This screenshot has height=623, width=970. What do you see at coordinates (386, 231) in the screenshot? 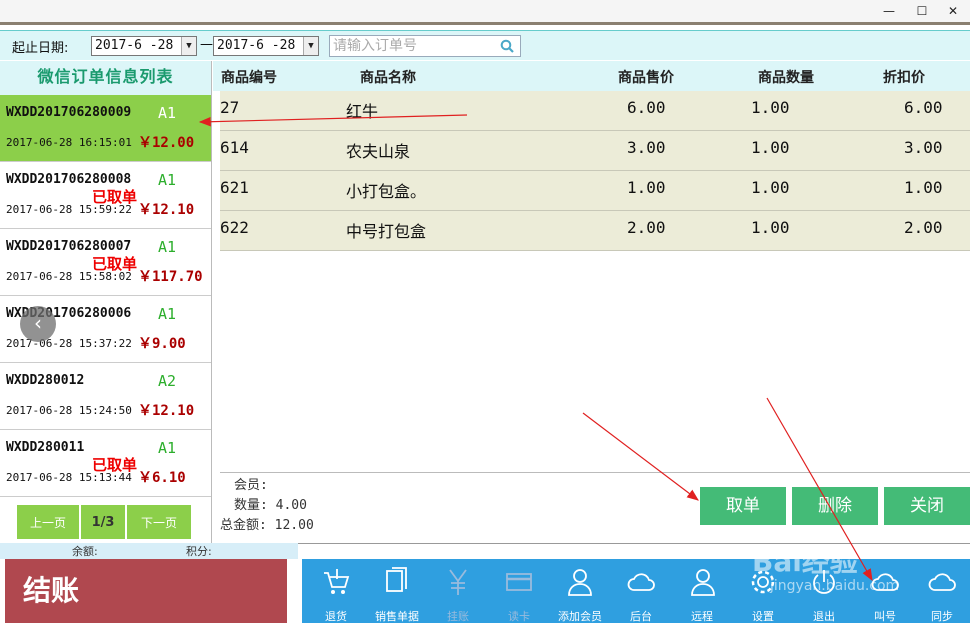
I see `product-name: 中号打包盒` at bounding box center [386, 231].